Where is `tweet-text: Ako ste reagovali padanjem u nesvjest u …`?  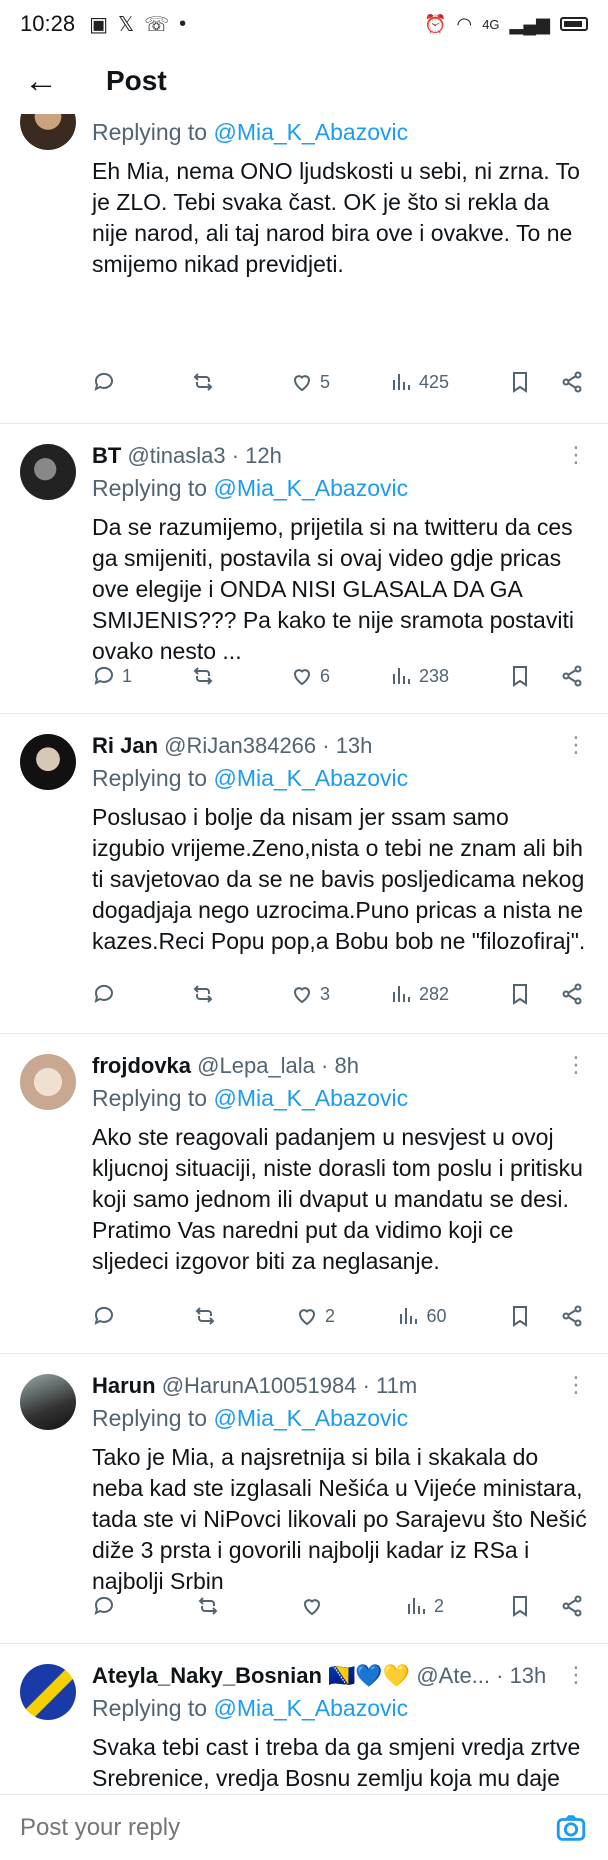
tweet-text: Ako ste reagovali padanjem u nesvjest u … is located at coordinates (337, 1199).